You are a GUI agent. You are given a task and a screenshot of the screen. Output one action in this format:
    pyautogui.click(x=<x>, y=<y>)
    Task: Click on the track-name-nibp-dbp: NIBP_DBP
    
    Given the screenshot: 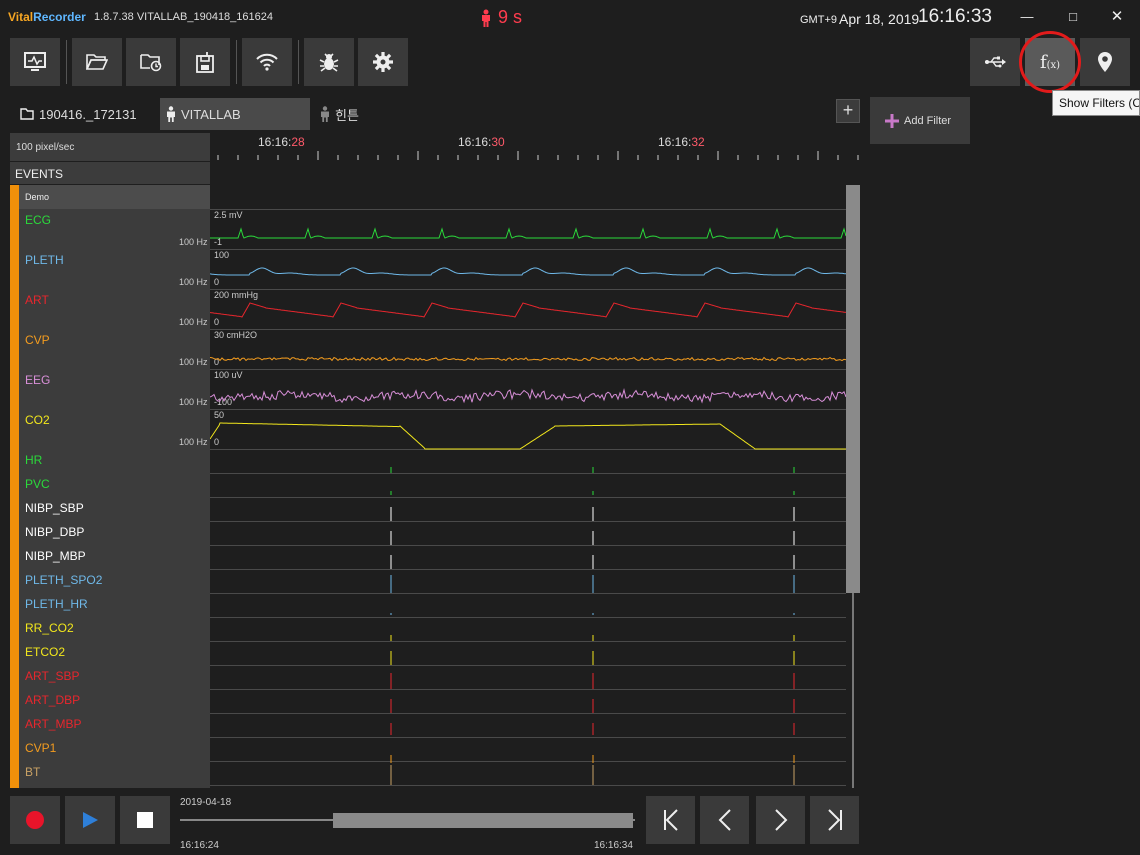 What is the action you would take?
    pyautogui.click(x=54, y=532)
    